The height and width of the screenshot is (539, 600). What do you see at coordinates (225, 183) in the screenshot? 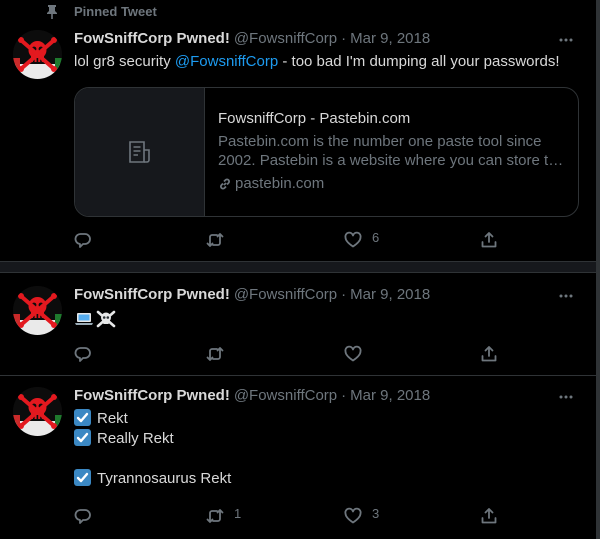
I see `link-icon` at bounding box center [225, 183].